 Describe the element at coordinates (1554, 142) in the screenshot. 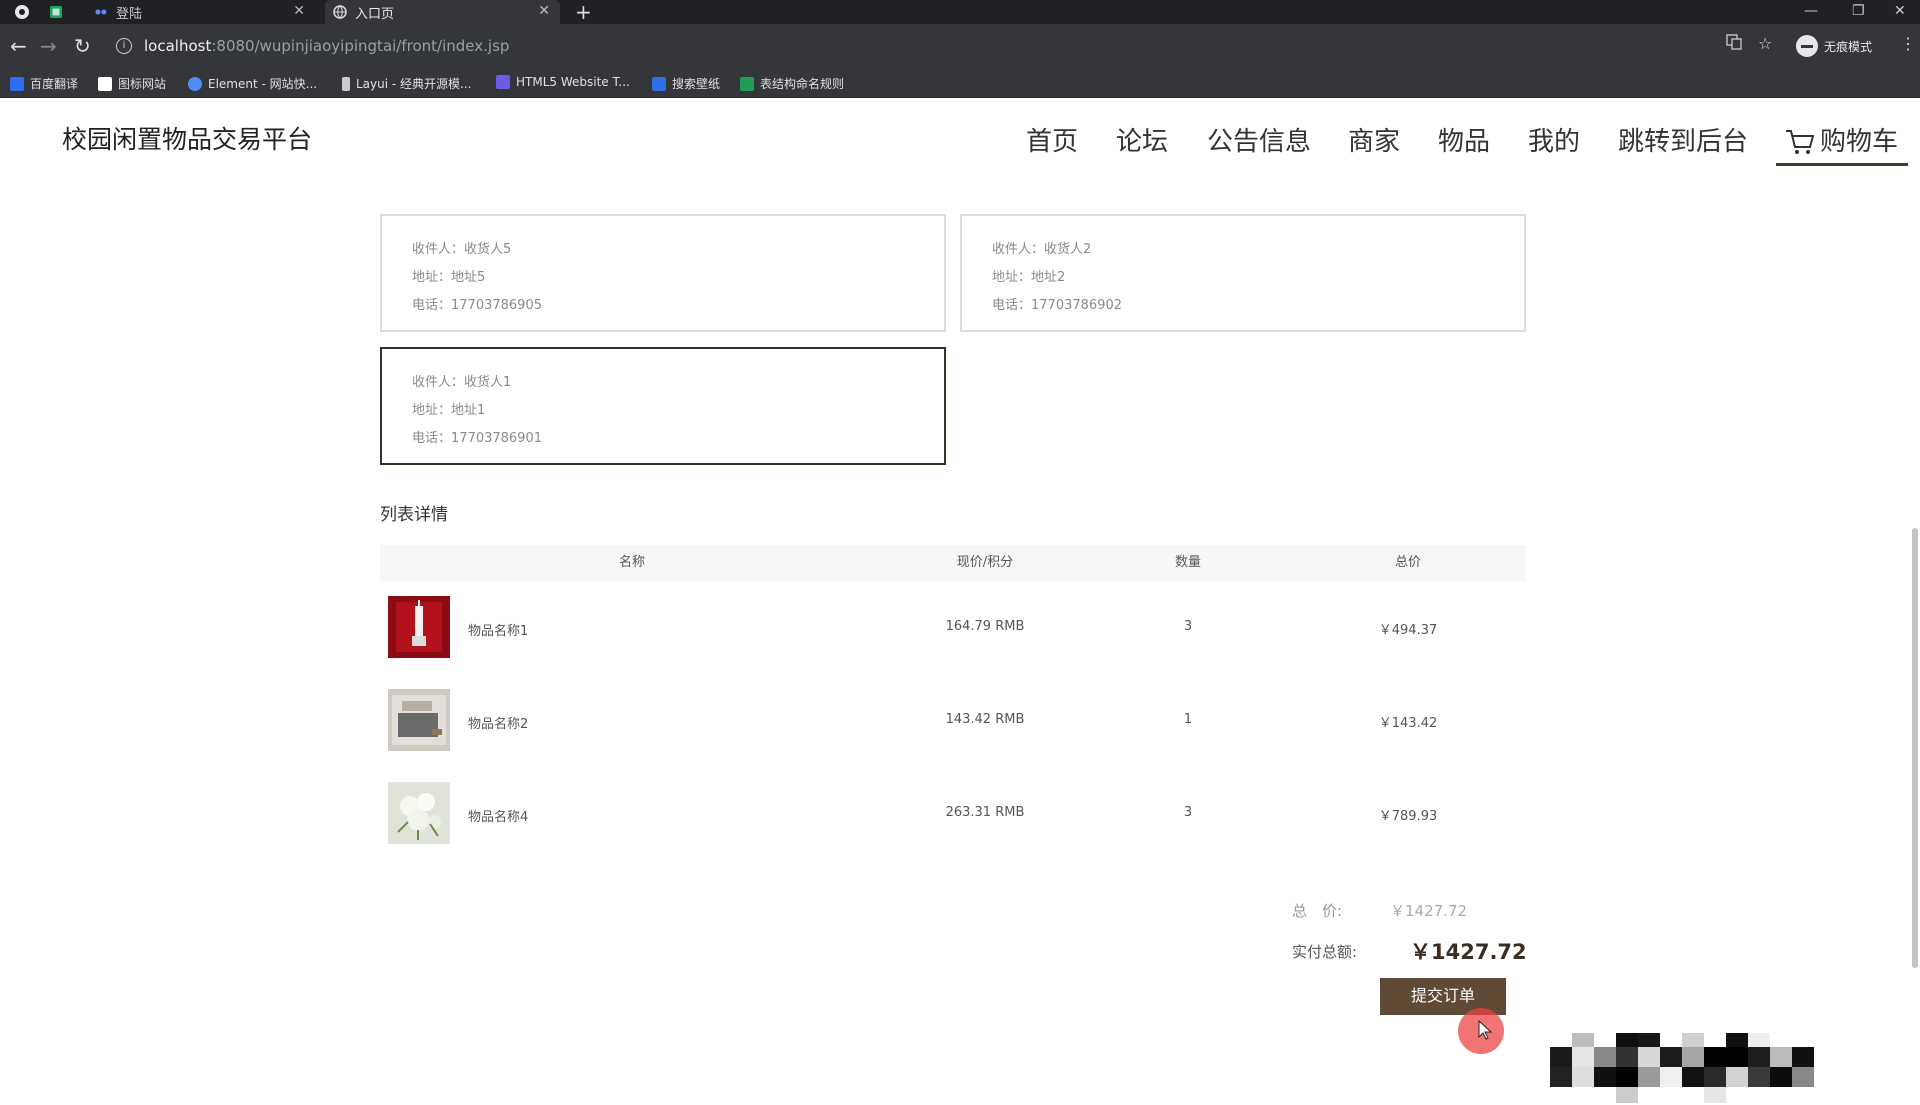

I see `nav-mine: 我的` at that location.